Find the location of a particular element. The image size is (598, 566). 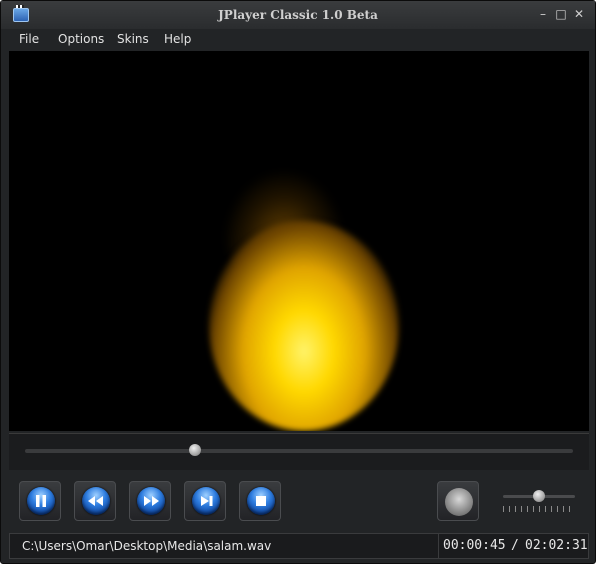

total-time: 02:02:31 is located at coordinates (556, 545).